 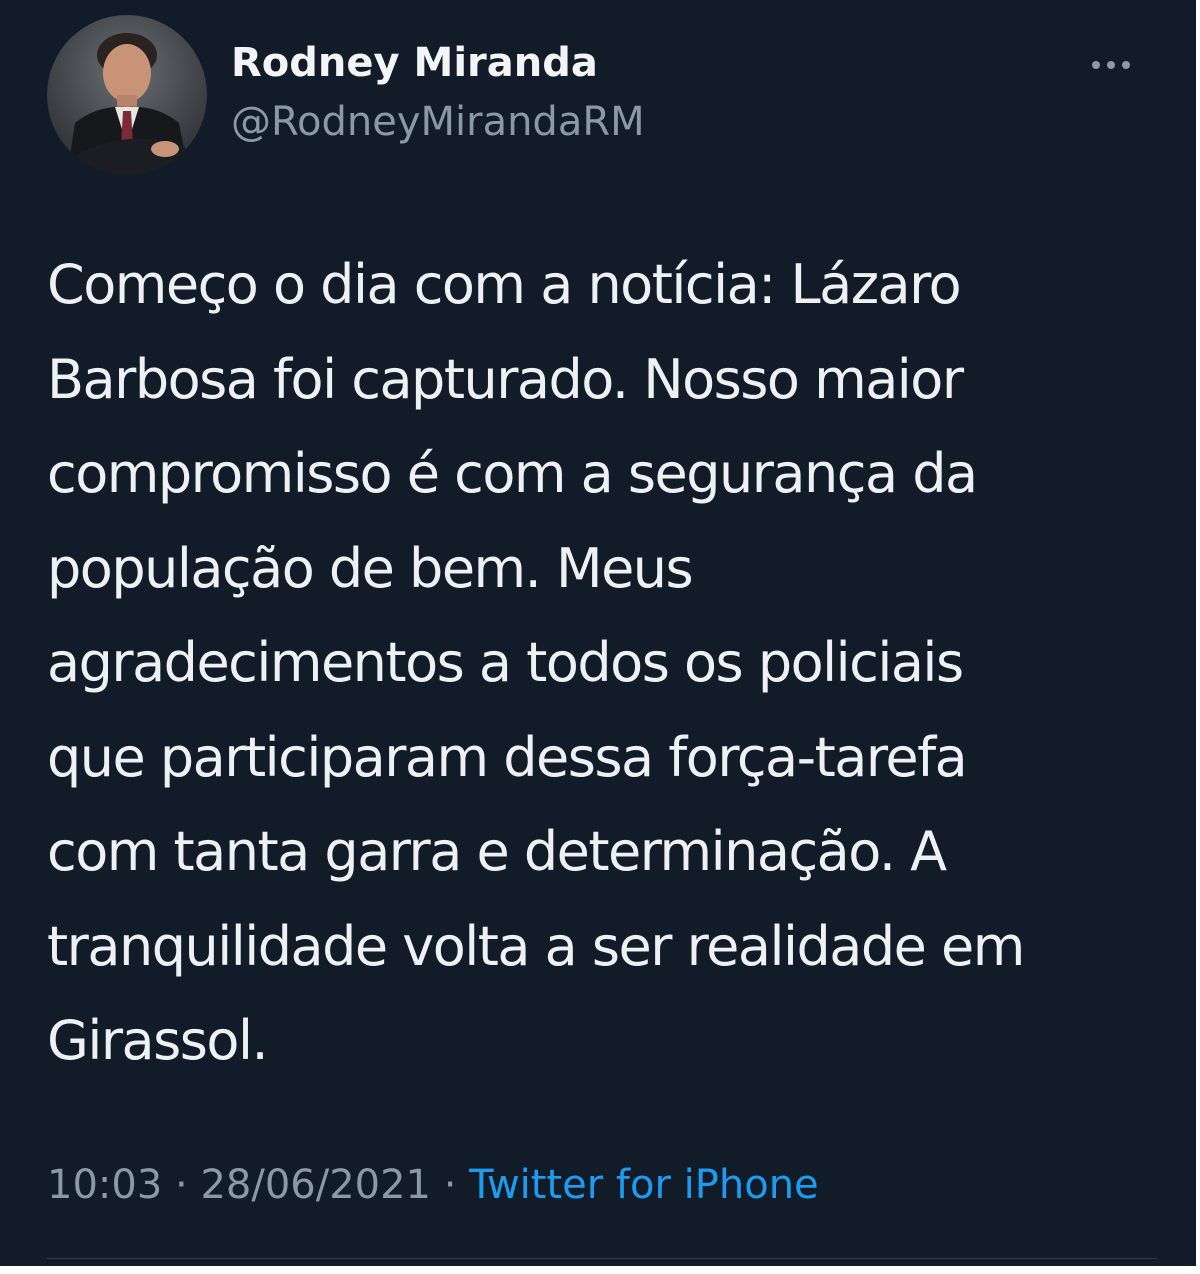 I want to click on avatar, so click(x=127, y=95).